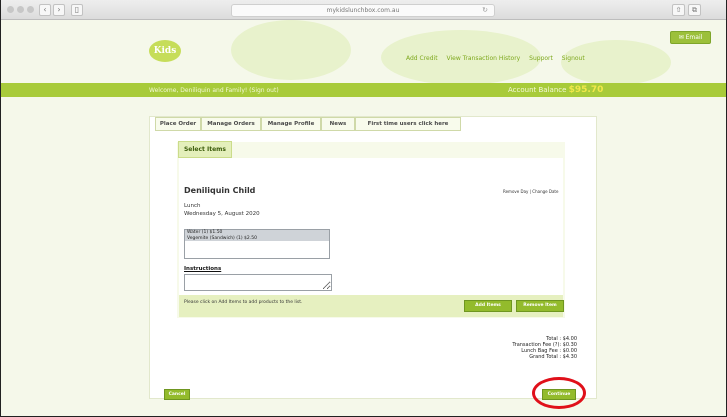 The image size is (727, 417). What do you see at coordinates (530, 191) in the screenshot?
I see `remove-change-day-links: Remove Day | Change Date` at bounding box center [530, 191].